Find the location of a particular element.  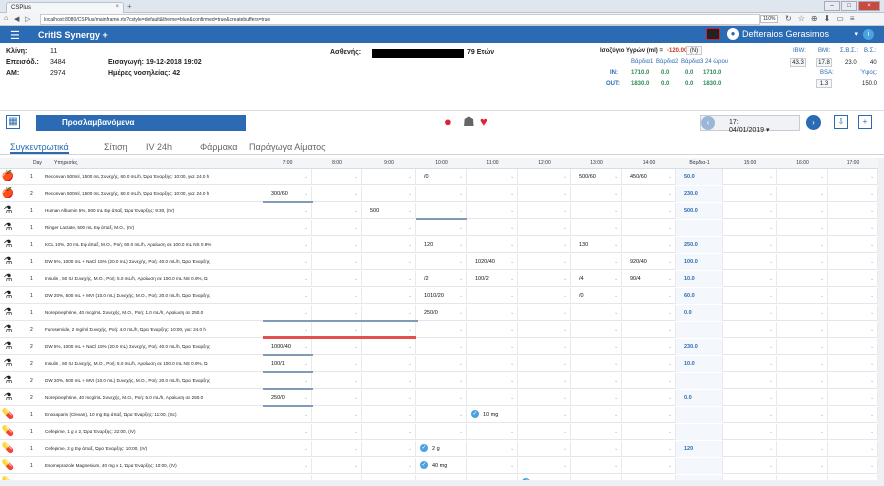

tab-drugs: Φάρμακα is located at coordinates (219, 147).